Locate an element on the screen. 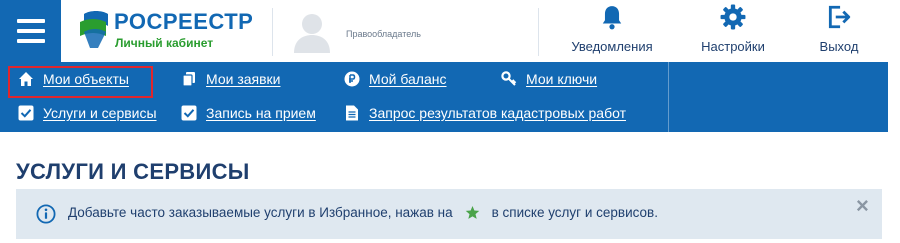 The height and width of the screenshot is (243, 900). alert-text-after: в списке услуг и сервисов. is located at coordinates (574, 212).